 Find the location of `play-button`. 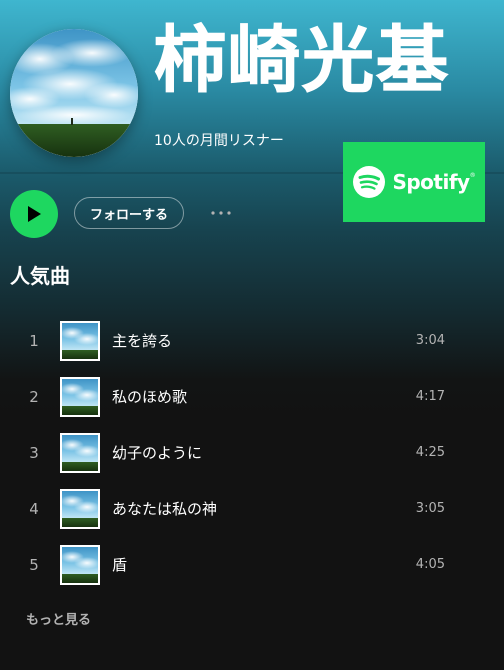

play-button is located at coordinates (34, 214).